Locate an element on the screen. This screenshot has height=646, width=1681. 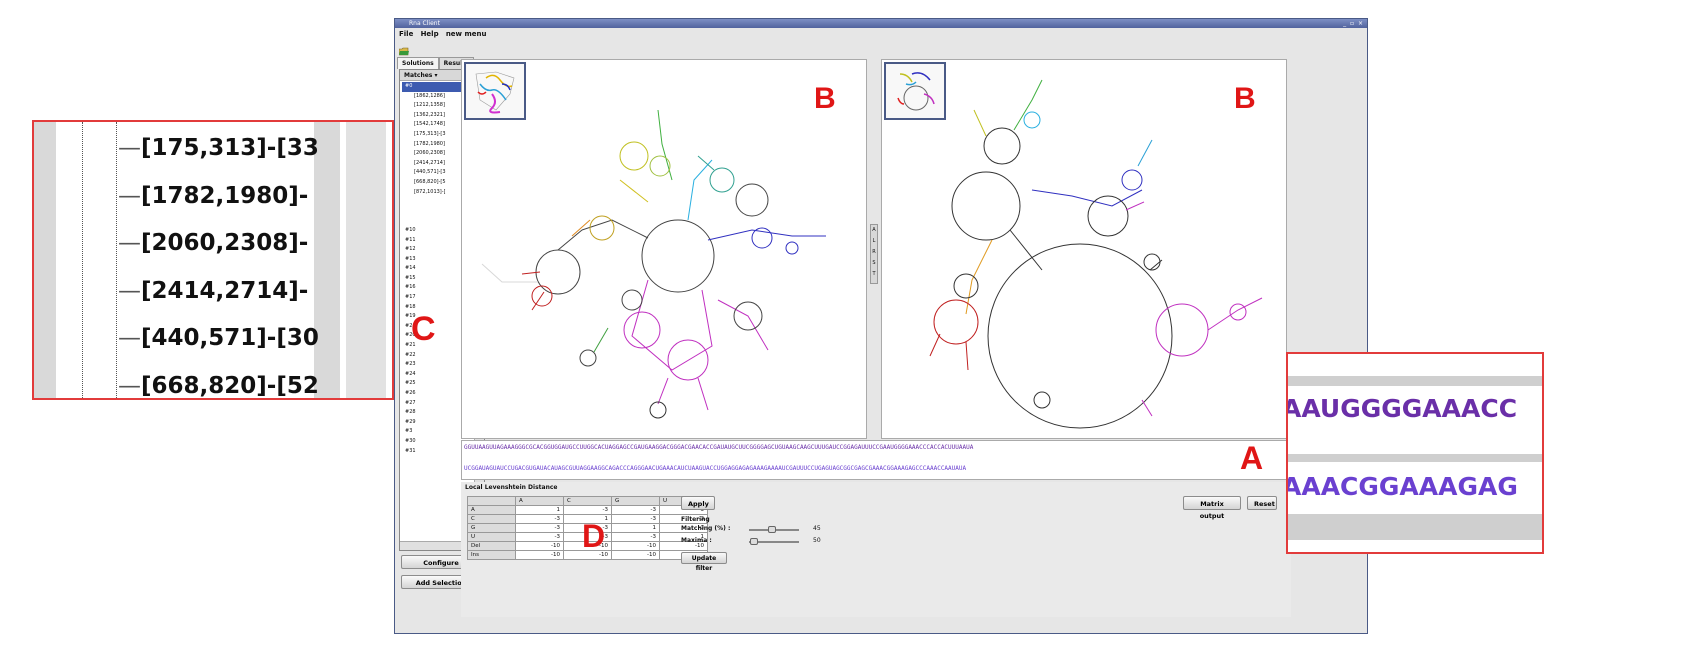
maxima-slider-knob is located at coordinates (753, 541).